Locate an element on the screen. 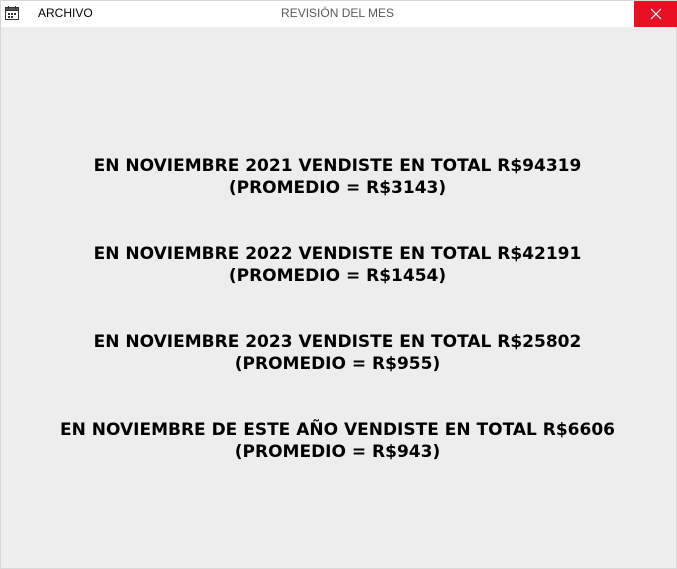  close-button is located at coordinates (655, 14).